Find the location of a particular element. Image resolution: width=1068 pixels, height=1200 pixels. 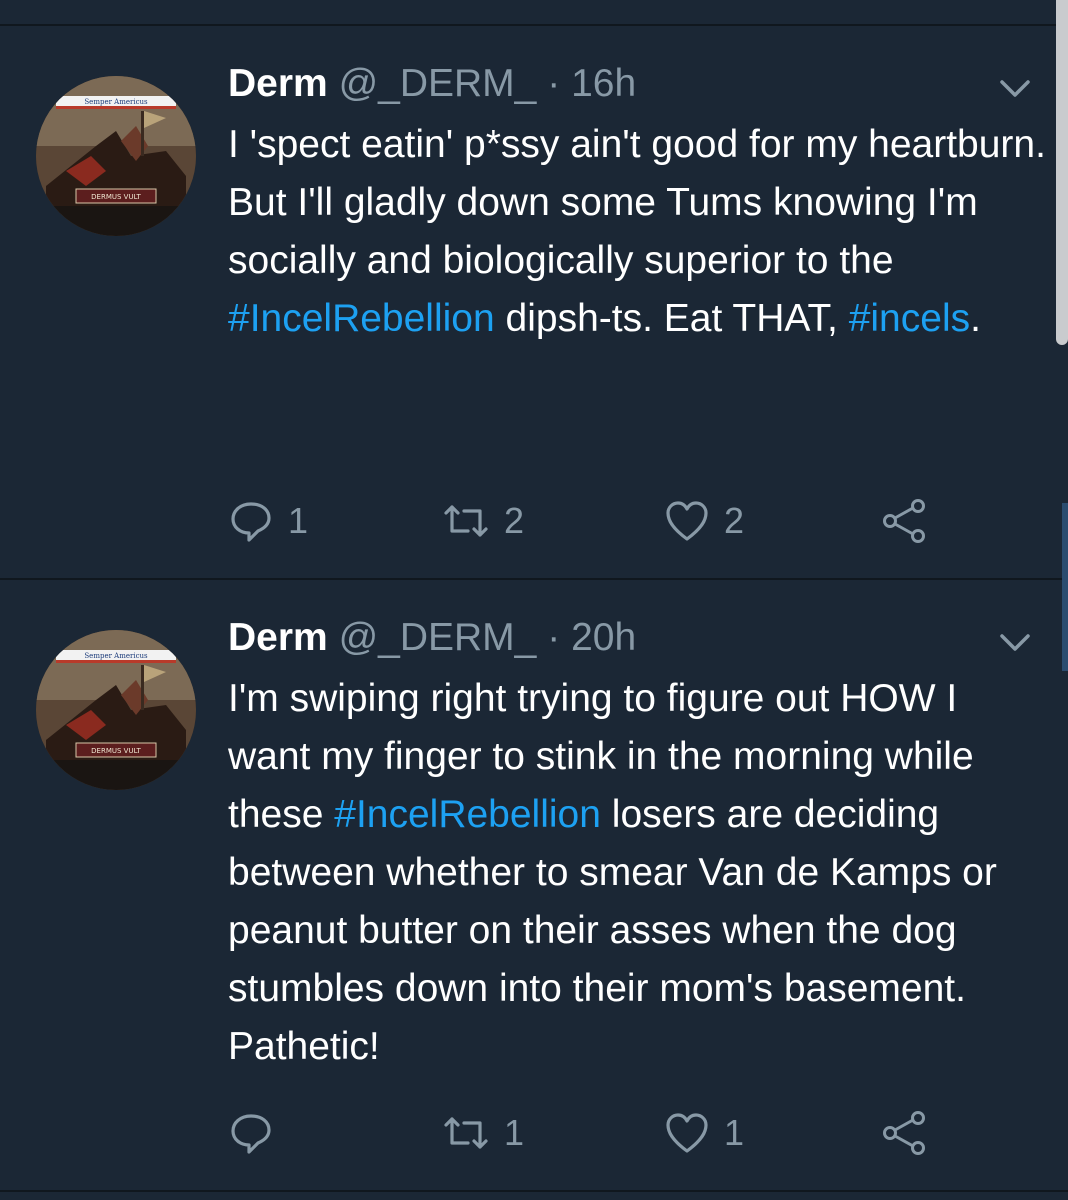

like-button: 2 is located at coordinates (704, 521).